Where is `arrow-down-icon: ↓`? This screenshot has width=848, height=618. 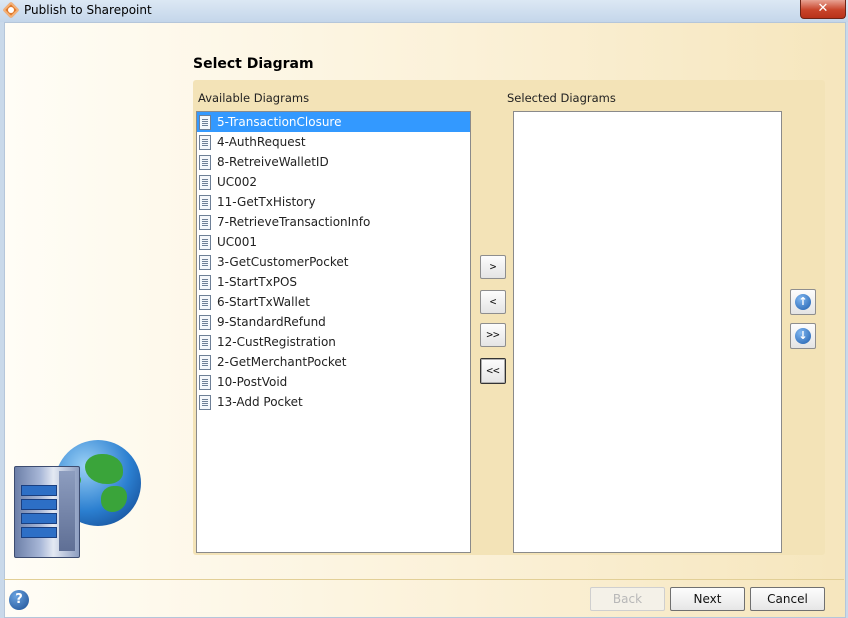
arrow-down-icon: ↓ is located at coordinates (803, 336).